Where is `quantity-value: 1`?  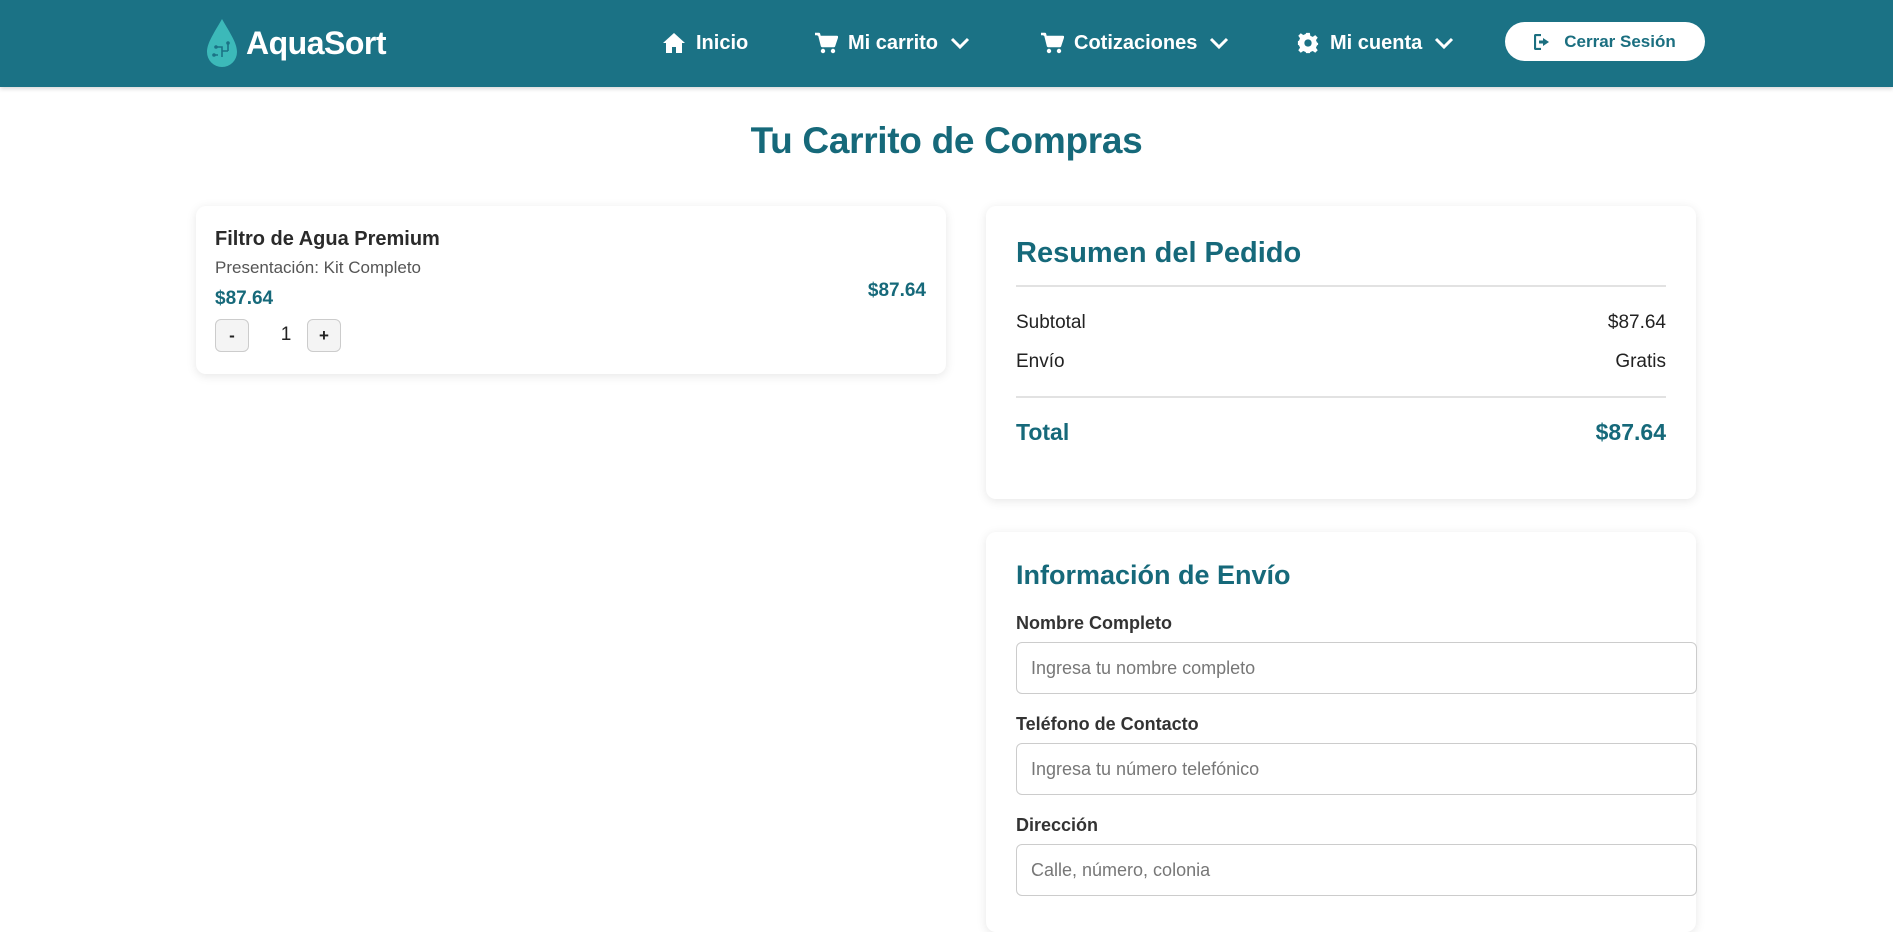
quantity-value: 1 is located at coordinates (286, 334).